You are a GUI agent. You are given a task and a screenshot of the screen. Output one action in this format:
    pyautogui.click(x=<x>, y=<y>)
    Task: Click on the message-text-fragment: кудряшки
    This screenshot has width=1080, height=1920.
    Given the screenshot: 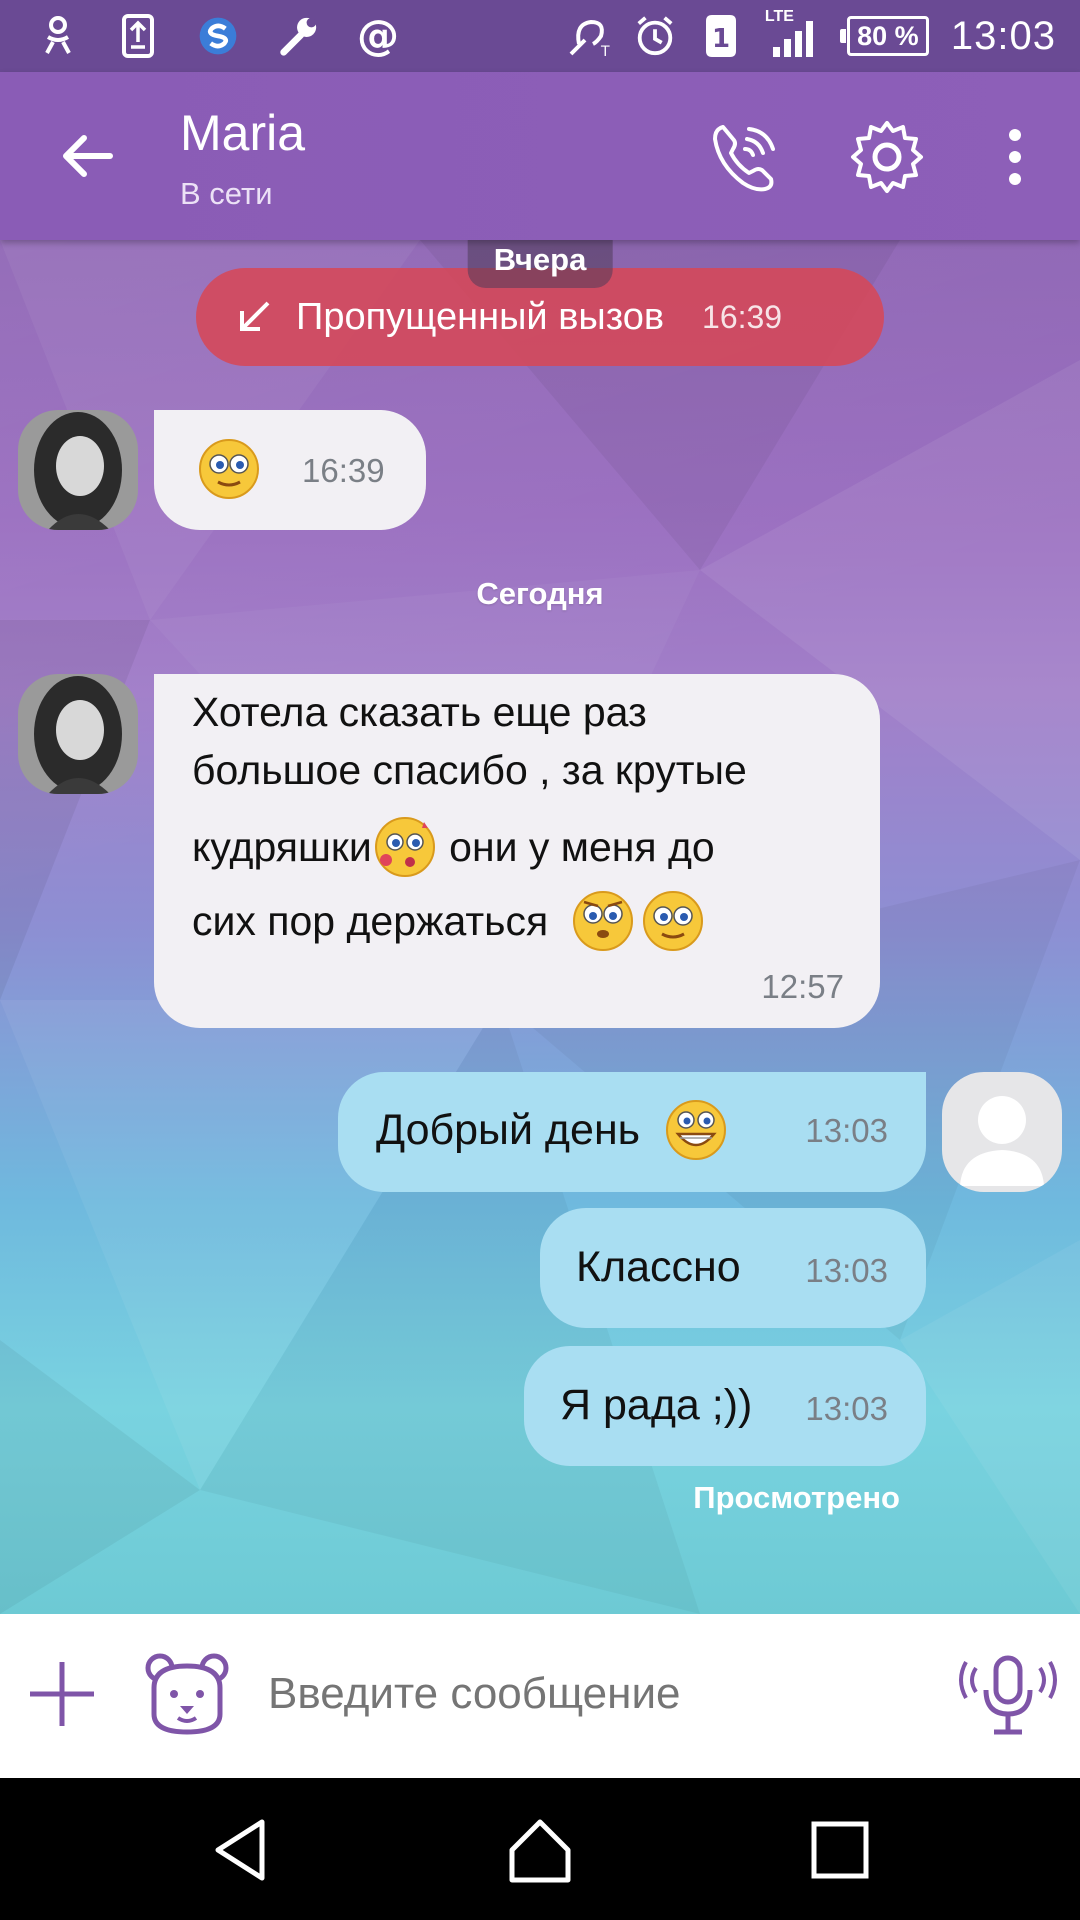 What is the action you would take?
    pyautogui.click(x=282, y=846)
    